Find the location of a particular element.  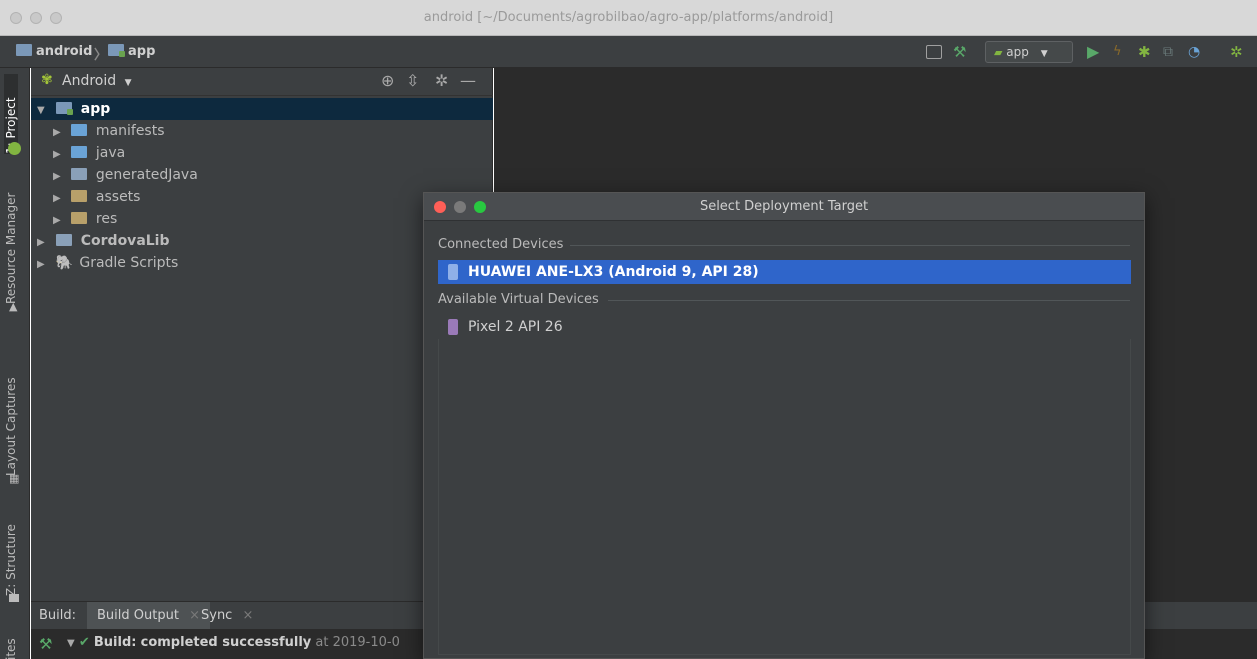

gradle-elephant-icon: 🐘 is located at coordinates (64, 263).